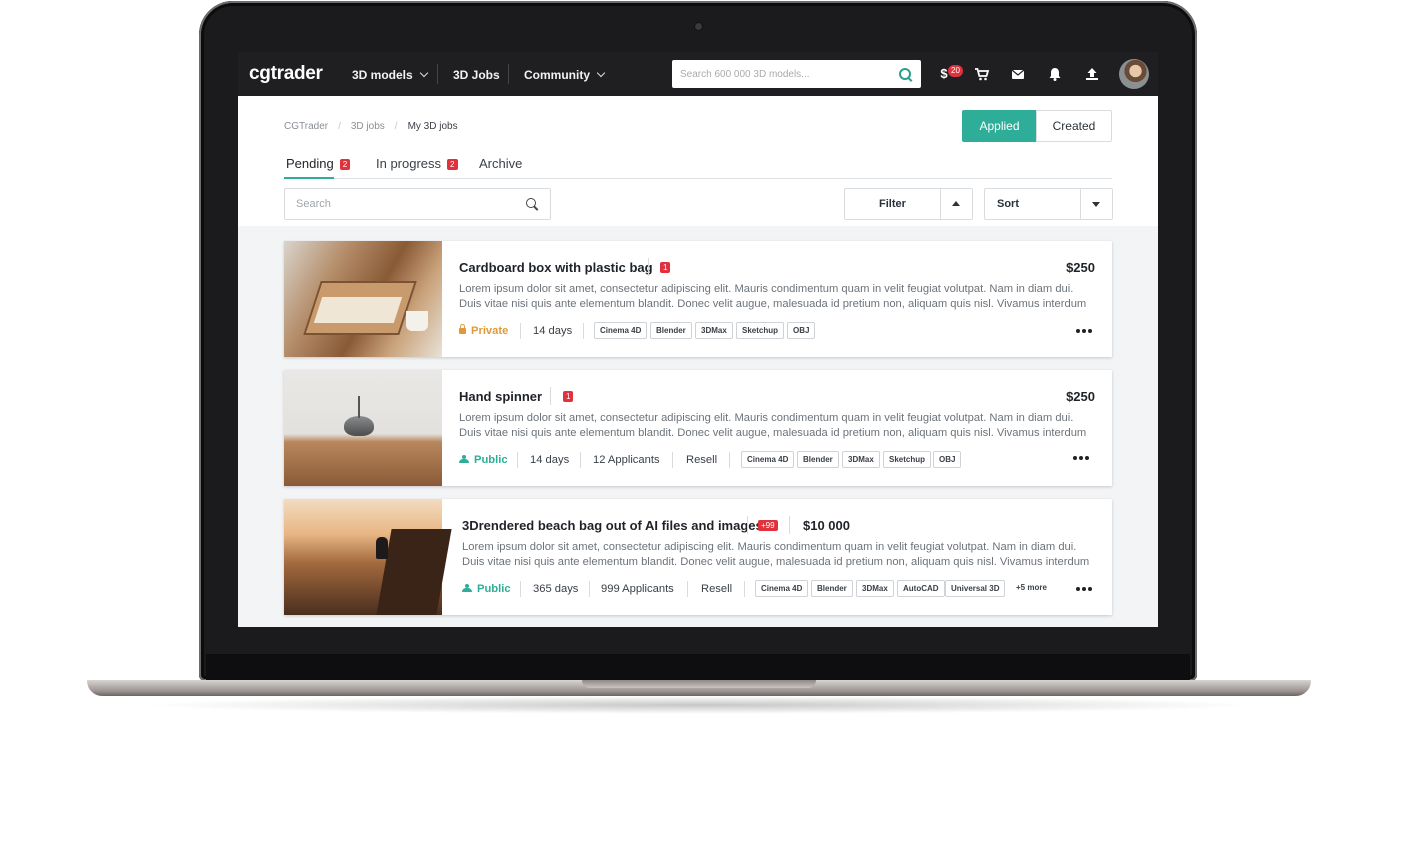  What do you see at coordinates (892, 204) in the screenshot?
I see `filter-label: Filter` at bounding box center [892, 204].